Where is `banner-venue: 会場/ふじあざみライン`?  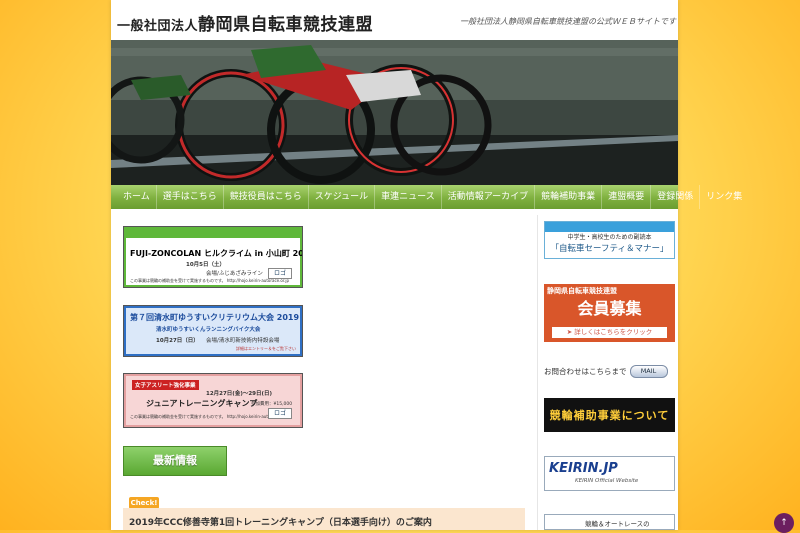
banner-venue: 会場/ふじあざみライン is located at coordinates (234, 274).